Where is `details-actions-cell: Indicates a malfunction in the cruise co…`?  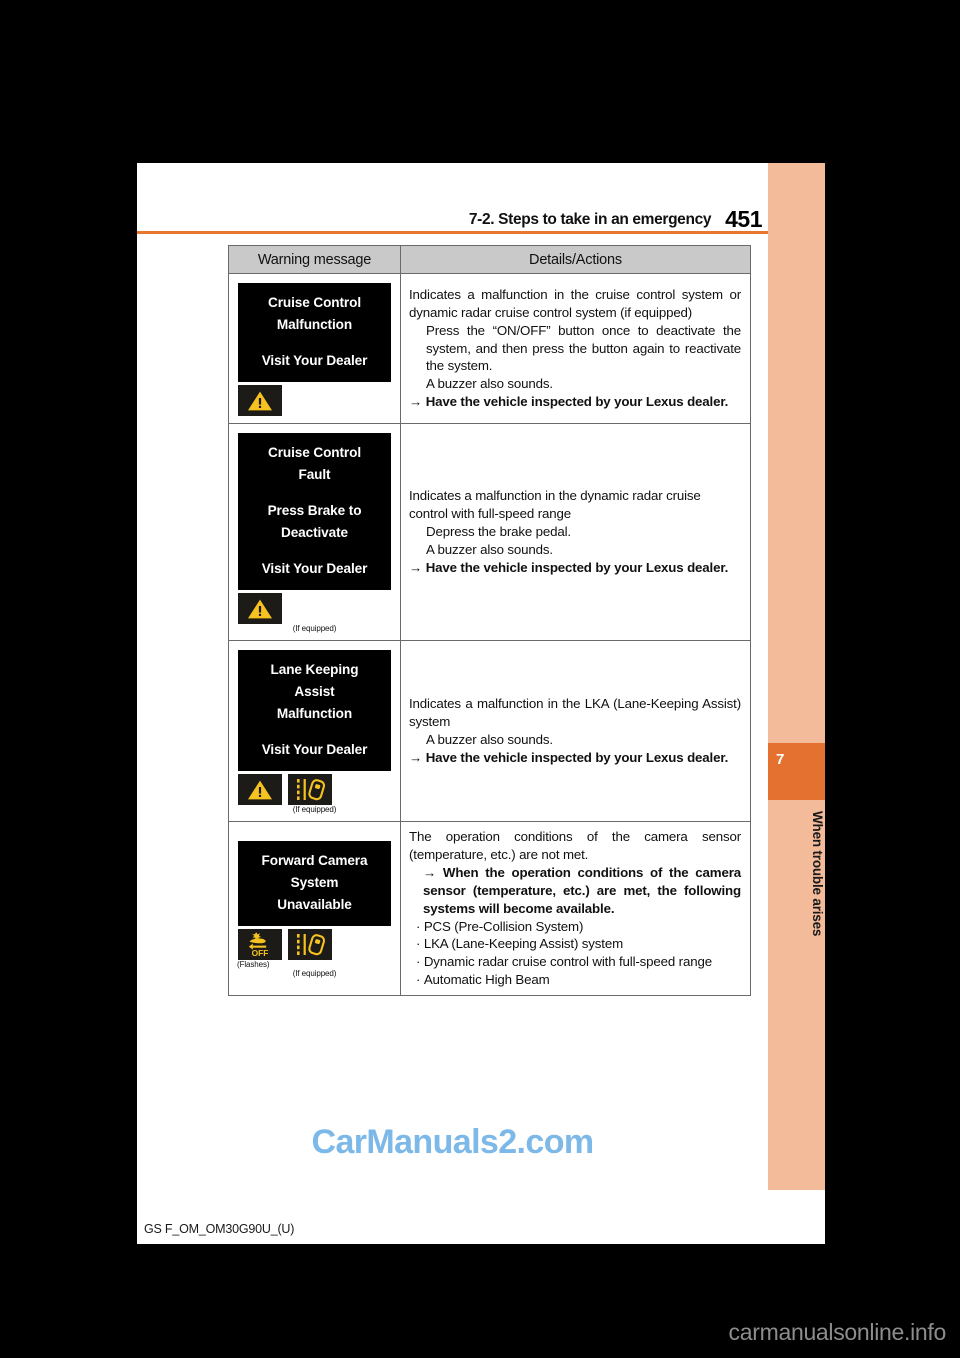 details-actions-cell: Indicates a malfunction in the cruise co… is located at coordinates (575, 348).